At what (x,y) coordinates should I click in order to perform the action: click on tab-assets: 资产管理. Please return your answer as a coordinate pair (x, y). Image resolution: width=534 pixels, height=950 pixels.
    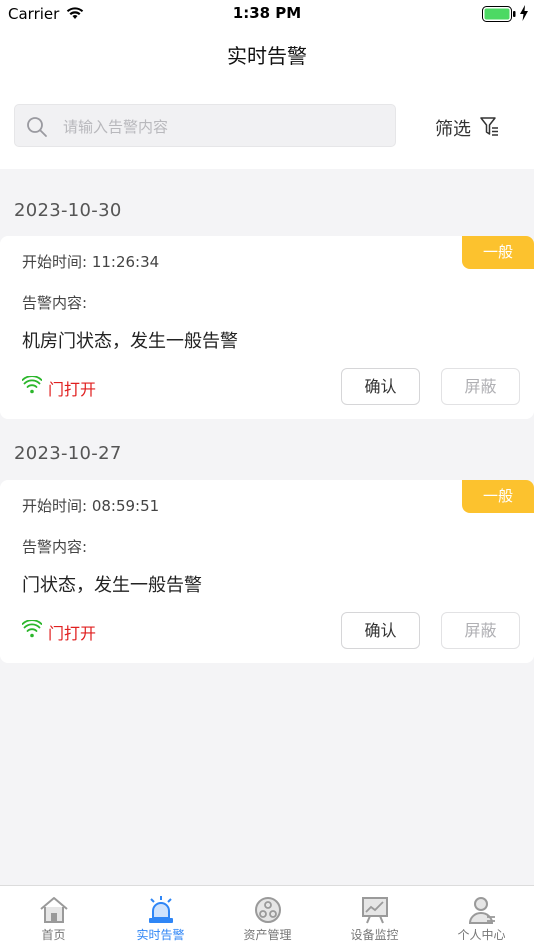
    Looking at the image, I should click on (267, 918).